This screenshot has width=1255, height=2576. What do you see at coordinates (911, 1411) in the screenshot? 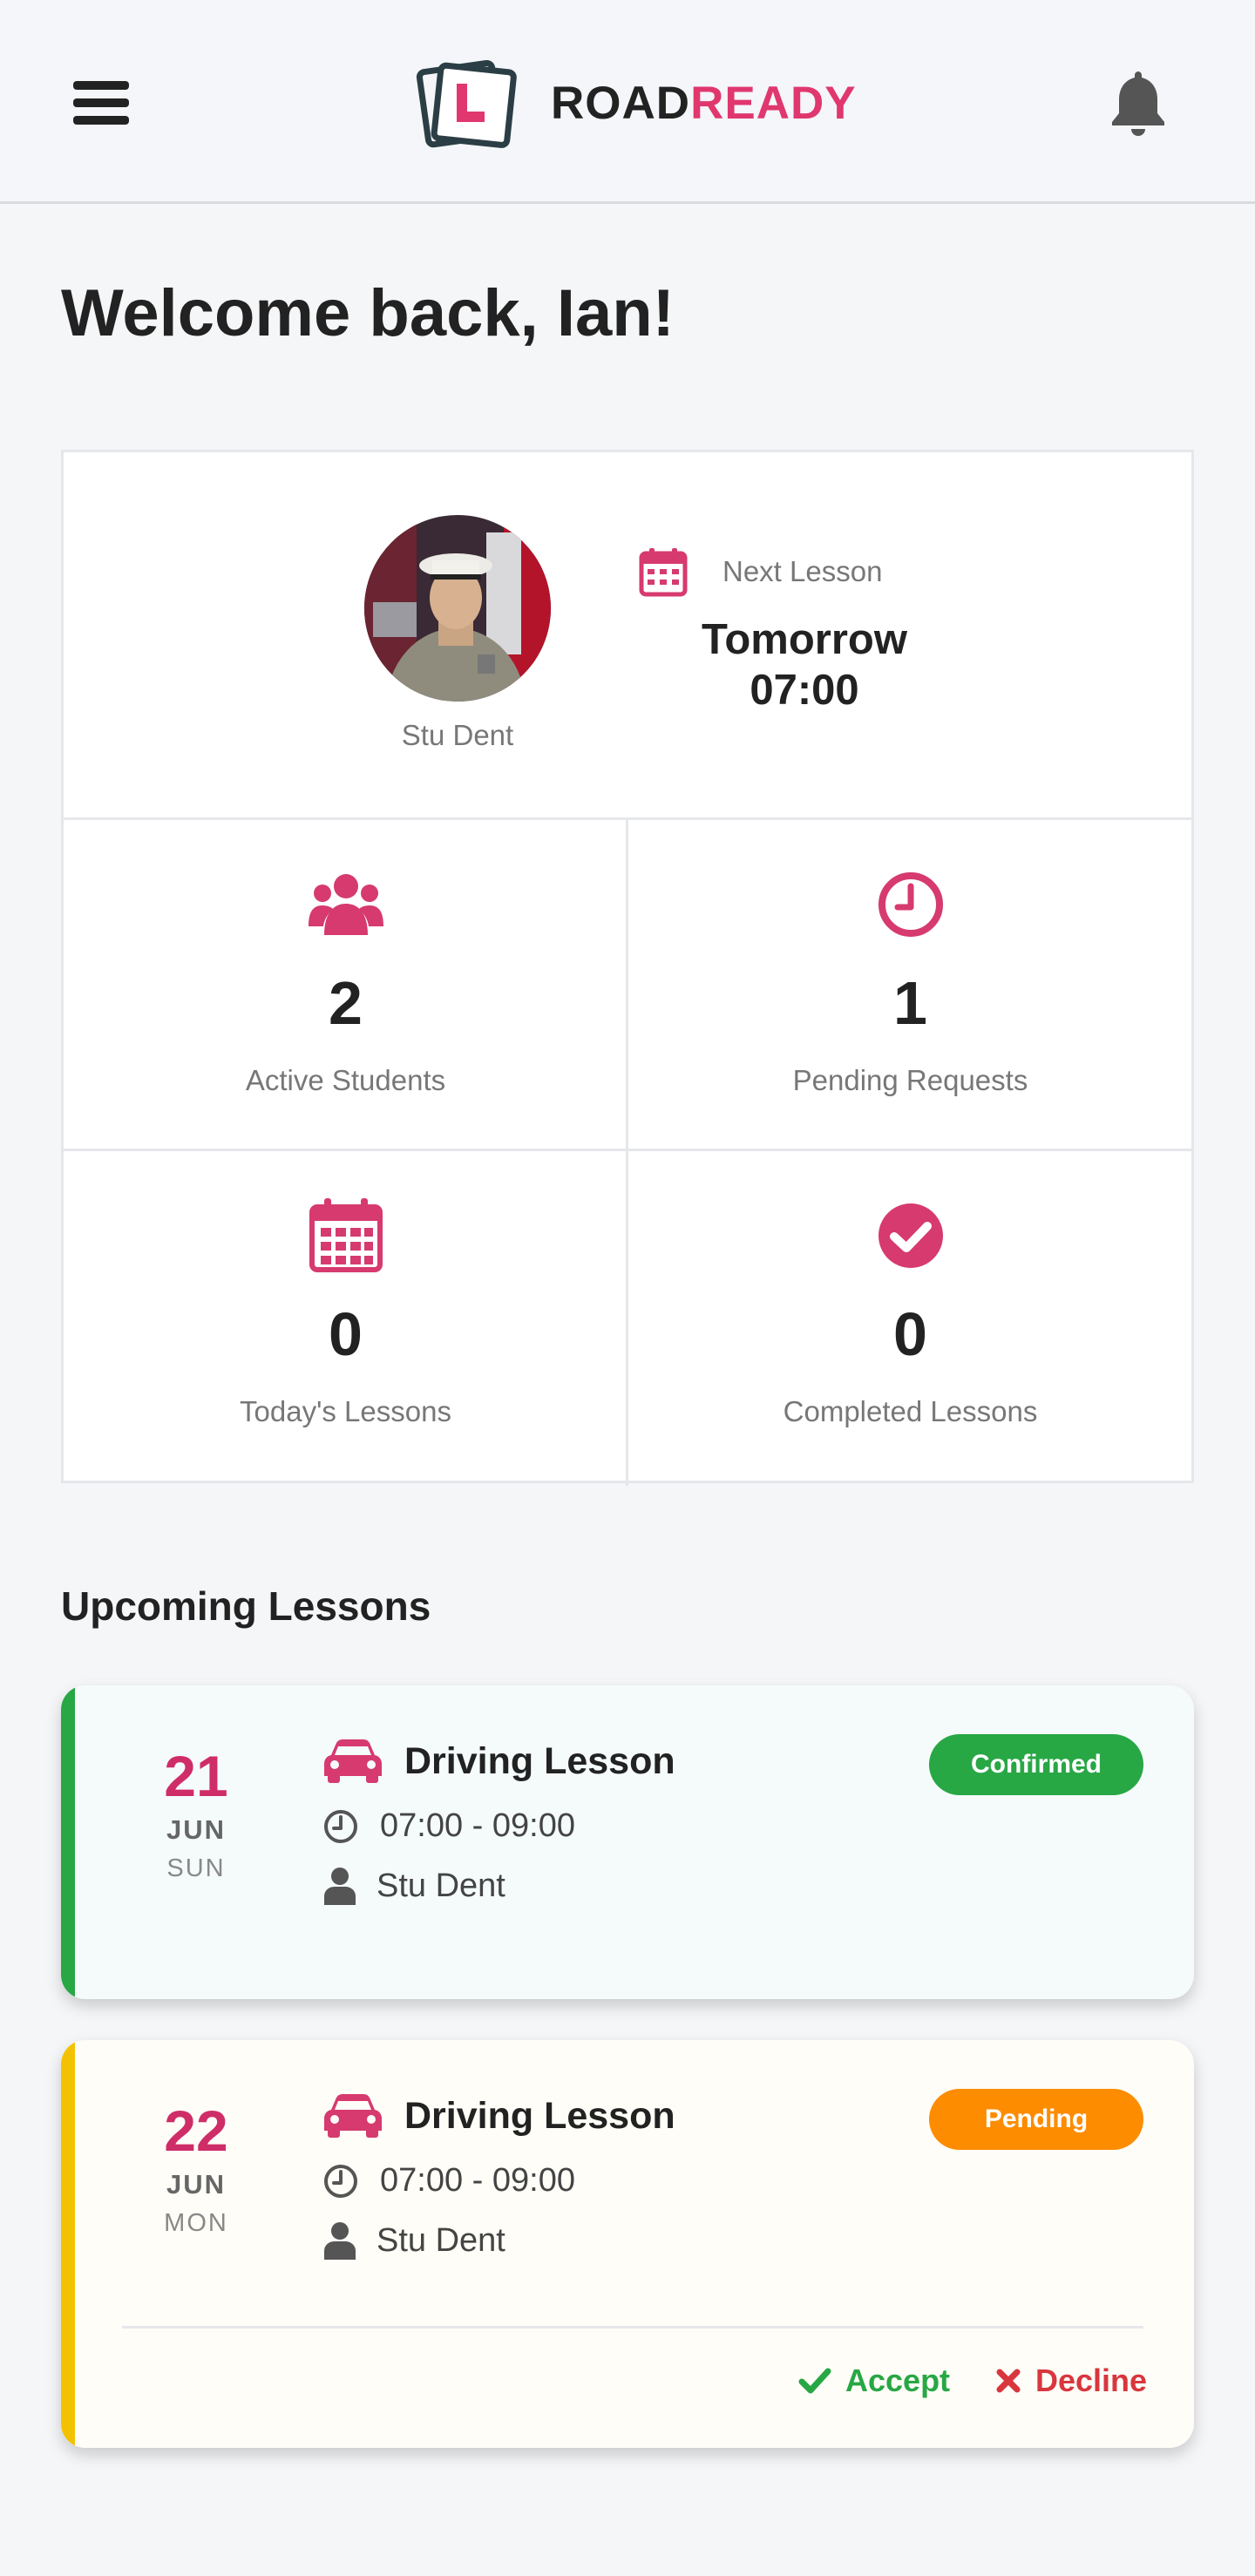
I see `stat-label: Completed Lessons` at bounding box center [911, 1411].